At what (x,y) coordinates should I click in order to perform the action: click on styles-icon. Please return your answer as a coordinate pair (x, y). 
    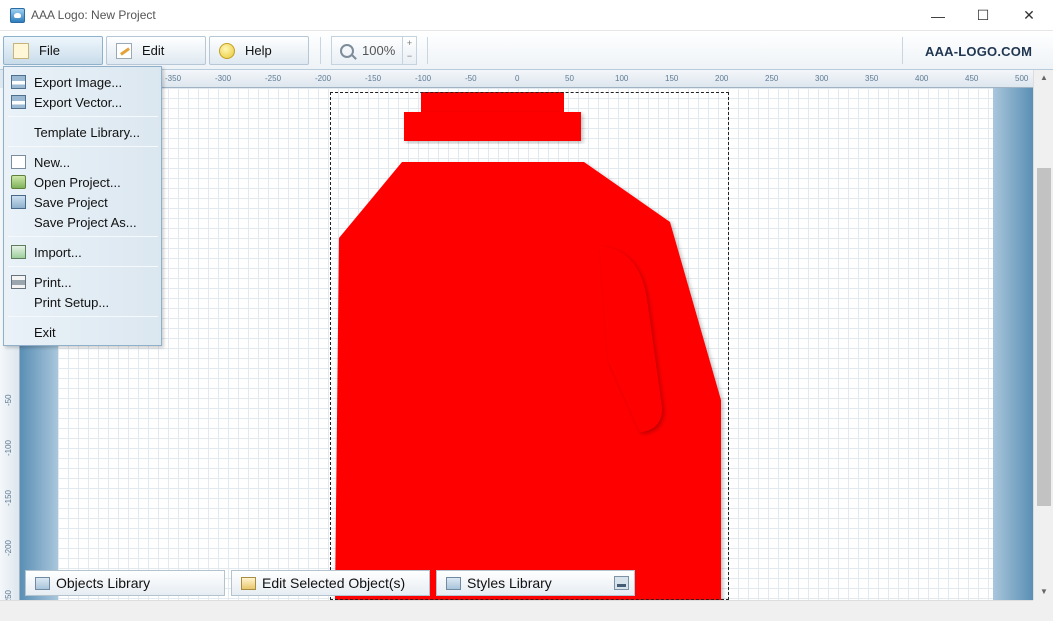
    Looking at the image, I should click on (453, 583).